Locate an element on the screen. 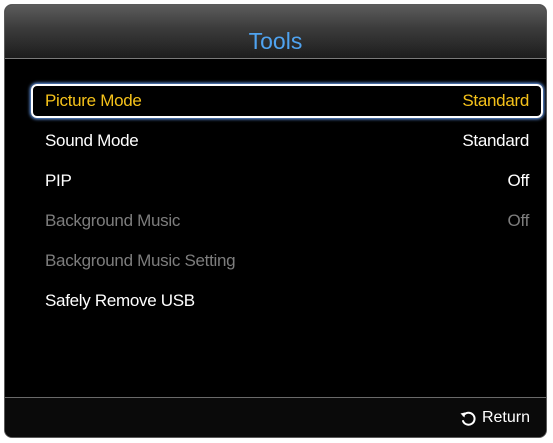 The image size is (553, 443). return-button: Return is located at coordinates (494, 418).